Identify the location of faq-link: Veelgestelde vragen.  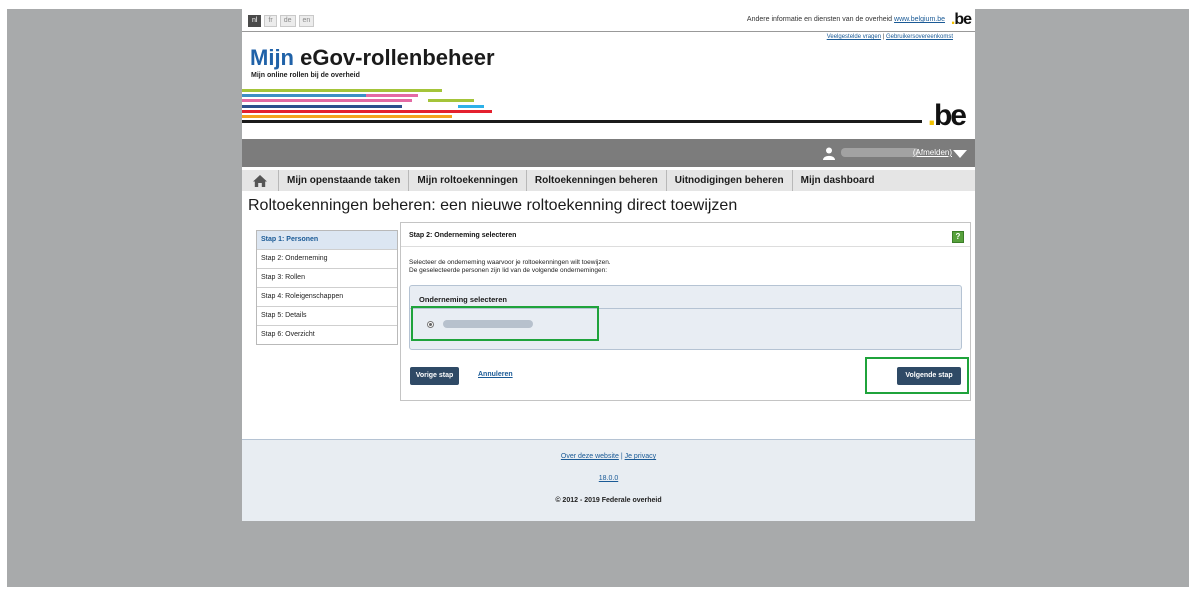
(854, 37).